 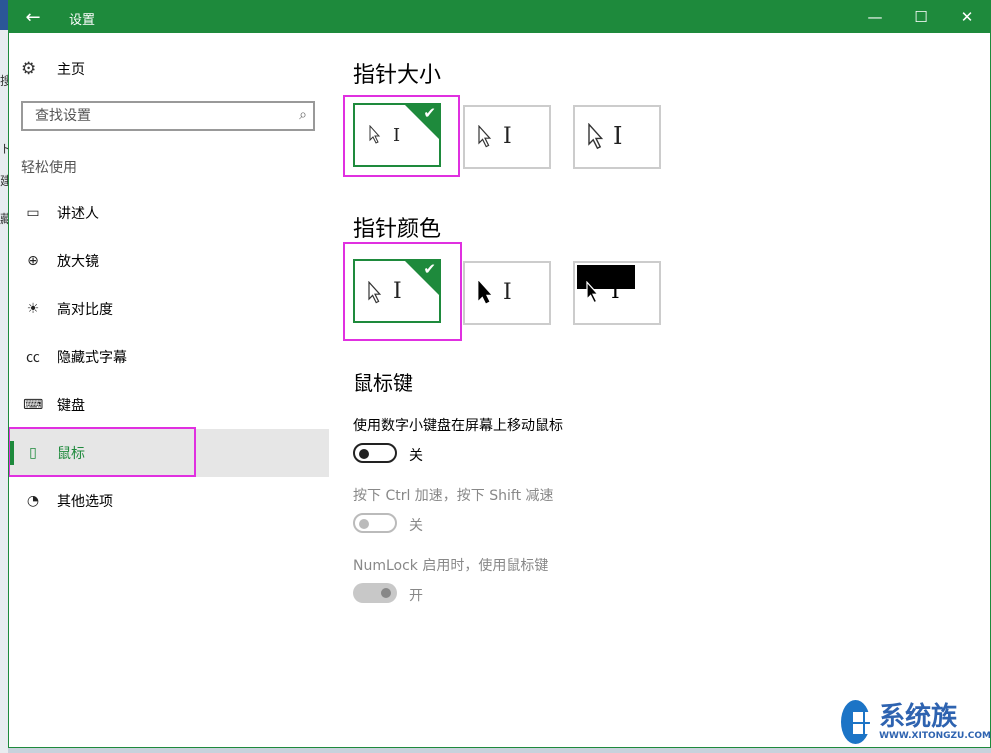 I want to click on watermark-url: WWW.XITONGZU.COM, so click(x=935, y=736).